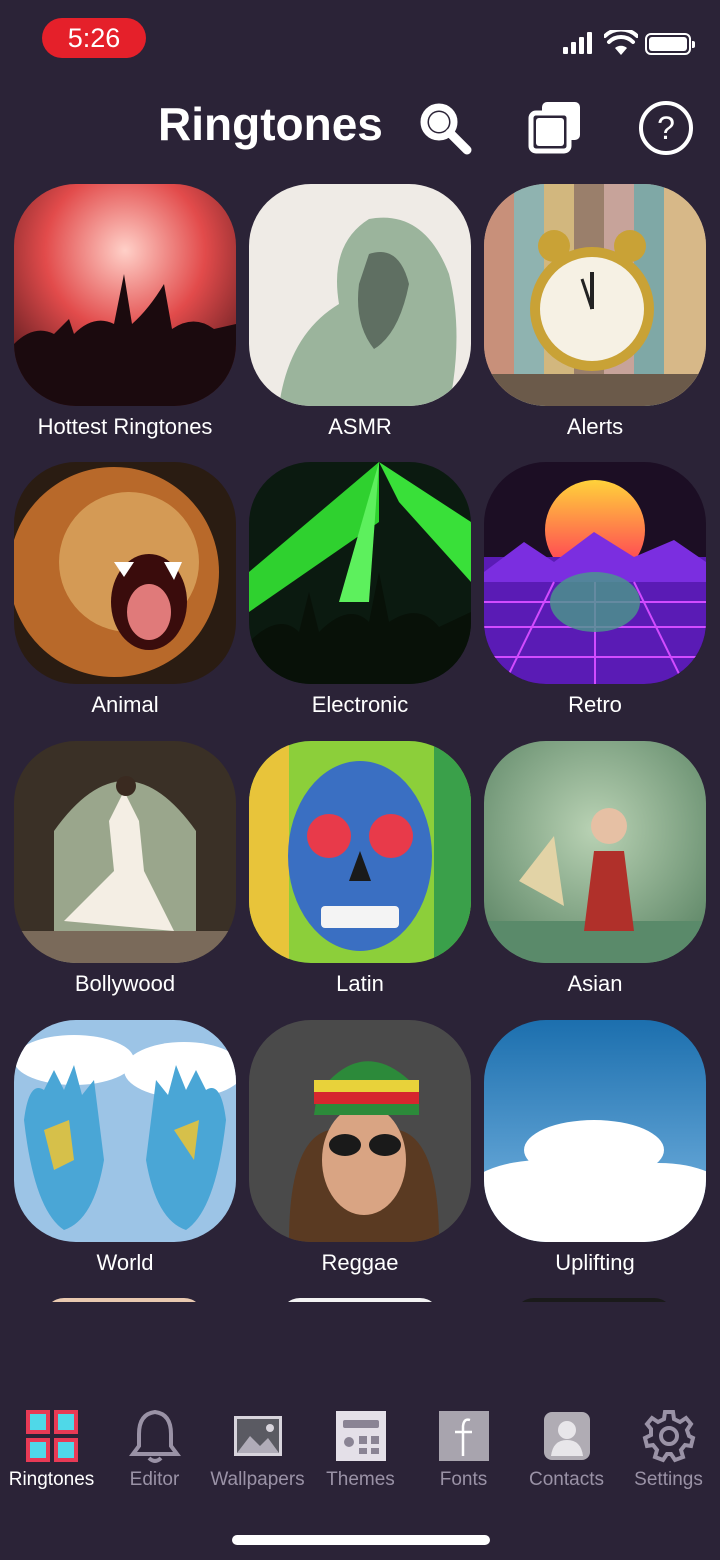 The width and height of the screenshot is (720, 1560). I want to click on category-label: ASMR, so click(360, 426).